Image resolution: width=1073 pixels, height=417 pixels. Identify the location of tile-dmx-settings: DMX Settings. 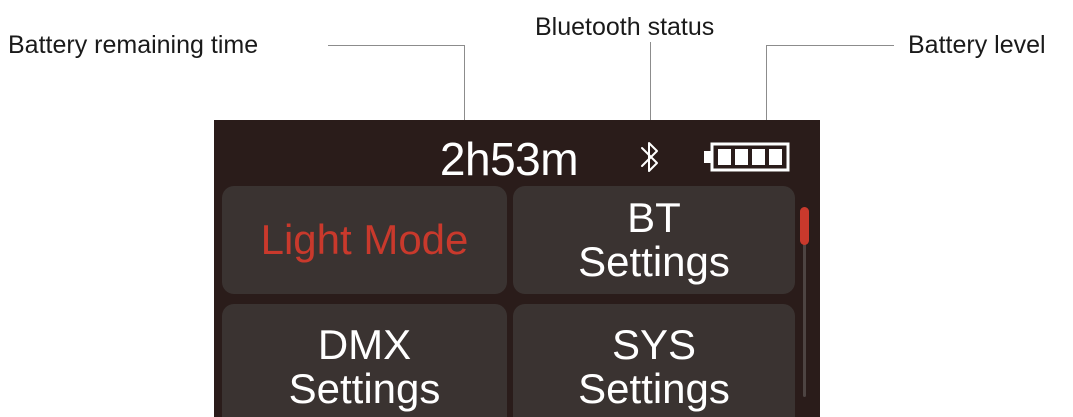
(364, 360).